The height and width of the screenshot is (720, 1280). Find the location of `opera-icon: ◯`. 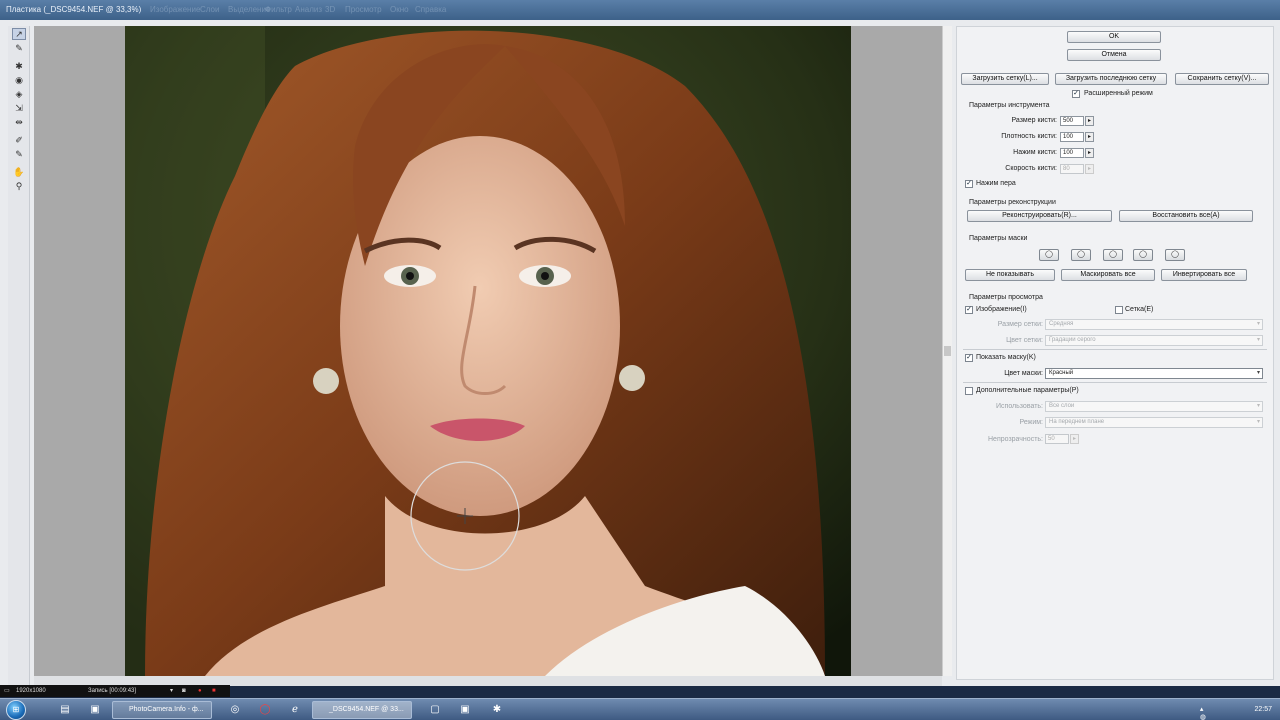

opera-icon: ◯ is located at coordinates (265, 710).